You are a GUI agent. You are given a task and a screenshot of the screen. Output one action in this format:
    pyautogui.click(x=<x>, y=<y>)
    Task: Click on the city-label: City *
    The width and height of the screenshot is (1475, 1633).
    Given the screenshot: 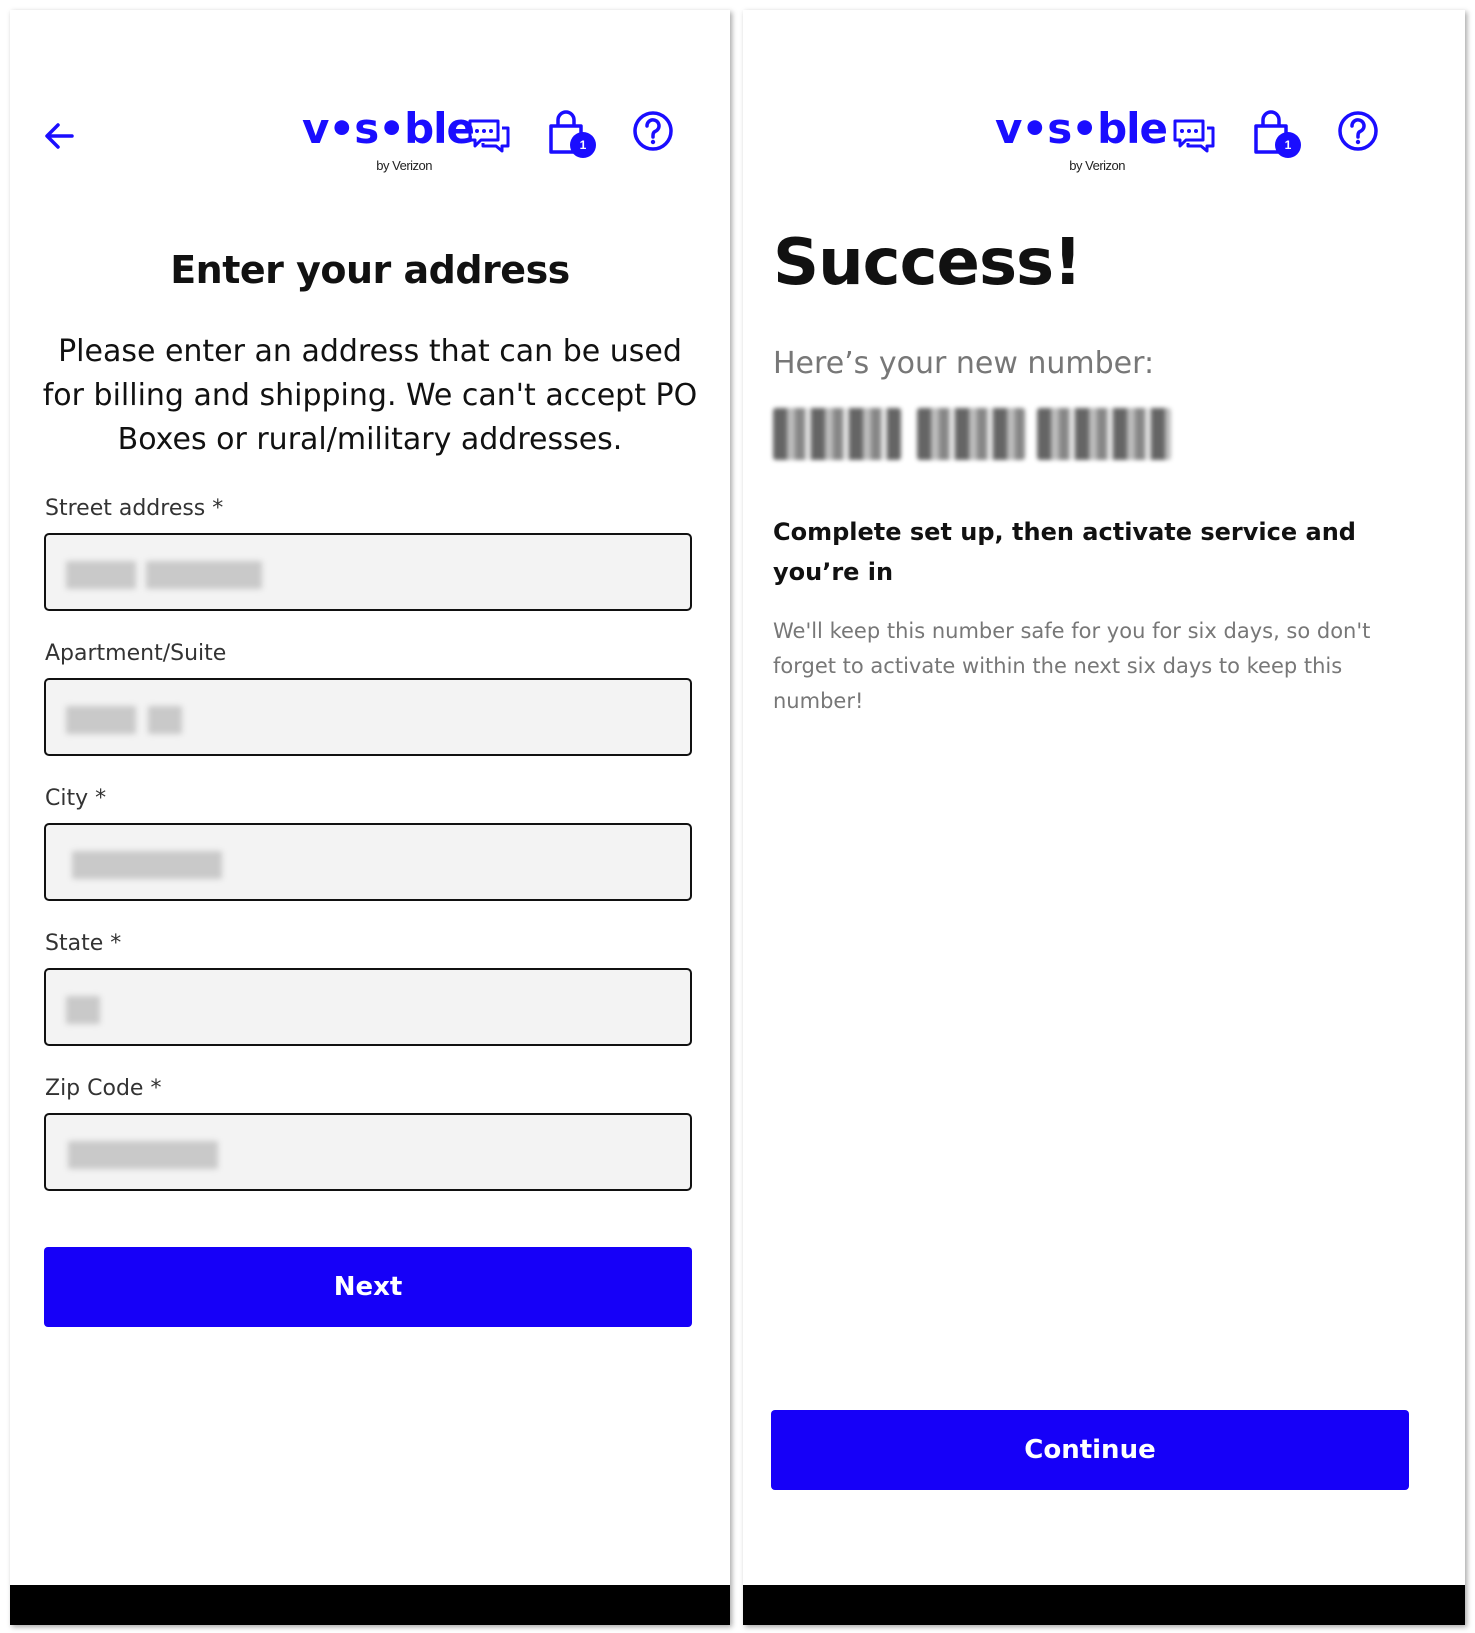 What is the action you would take?
    pyautogui.click(x=76, y=798)
    